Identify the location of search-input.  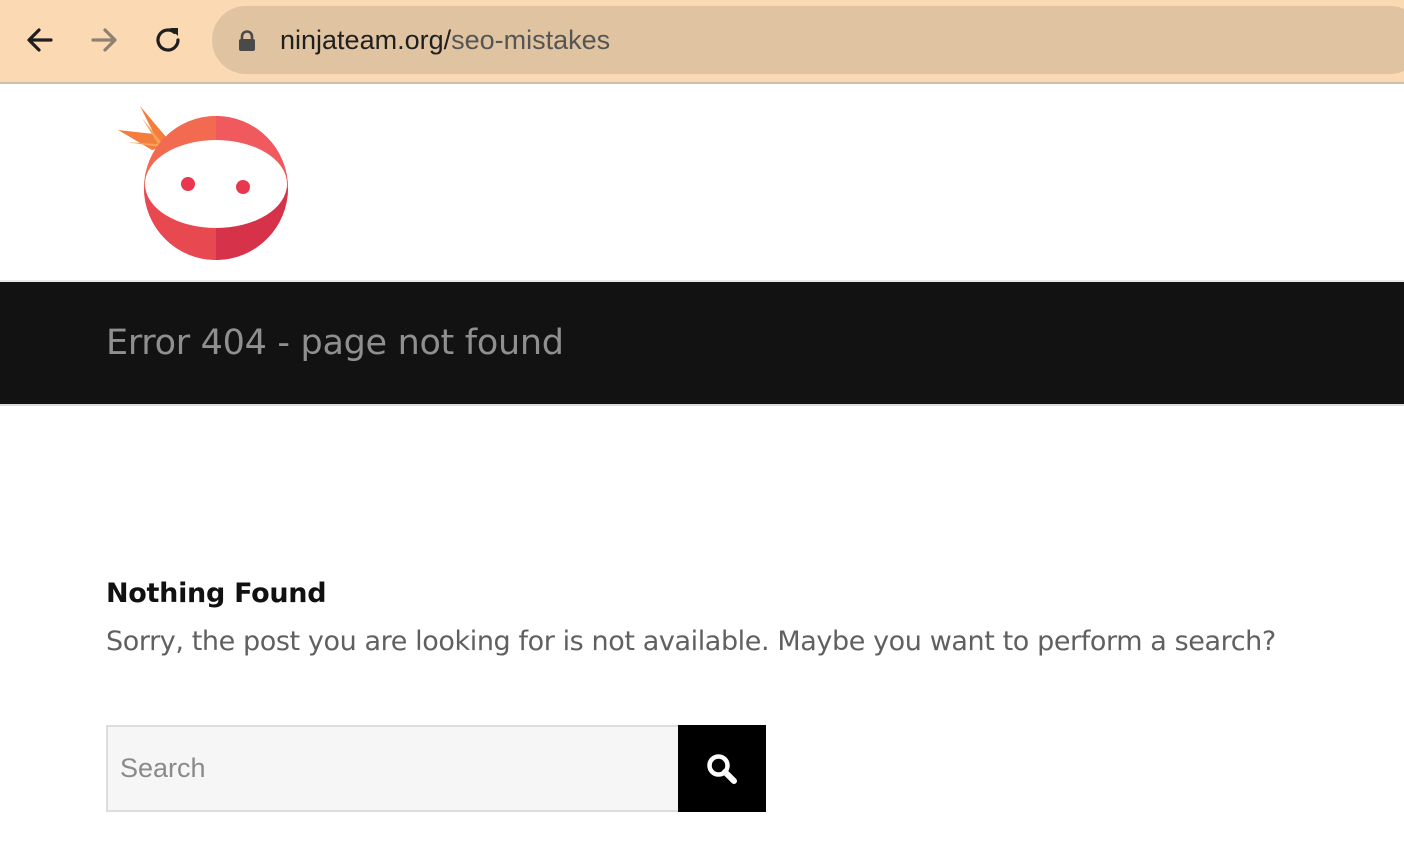
(392, 768).